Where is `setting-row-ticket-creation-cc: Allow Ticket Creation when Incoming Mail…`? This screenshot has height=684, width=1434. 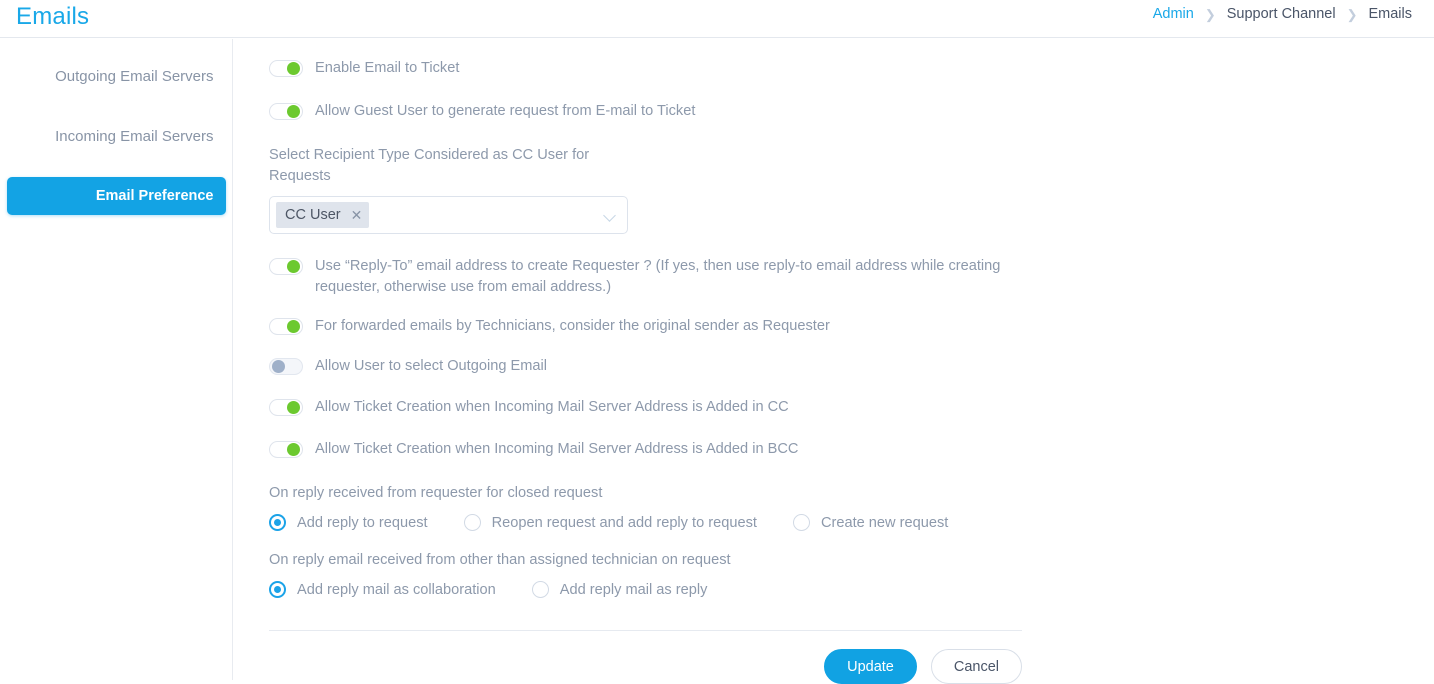
setting-row-ticket-creation-cc: Allow Ticket Creation when Incoming Mail… is located at coordinates (649, 407).